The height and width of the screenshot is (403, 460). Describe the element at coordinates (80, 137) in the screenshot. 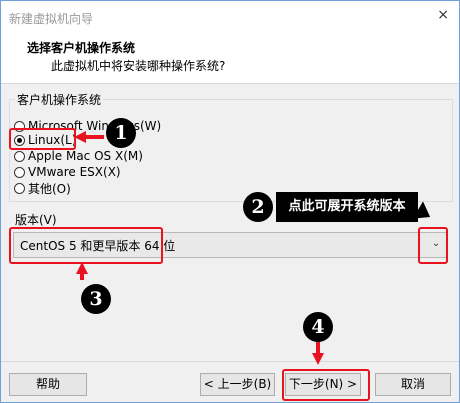

I see `arrow-to-linux` at that location.